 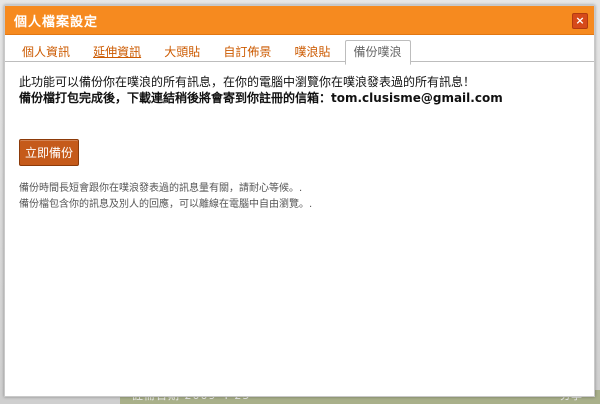 I want to click on tab-plurk-sticker: 噗浪貼, so click(x=312, y=51).